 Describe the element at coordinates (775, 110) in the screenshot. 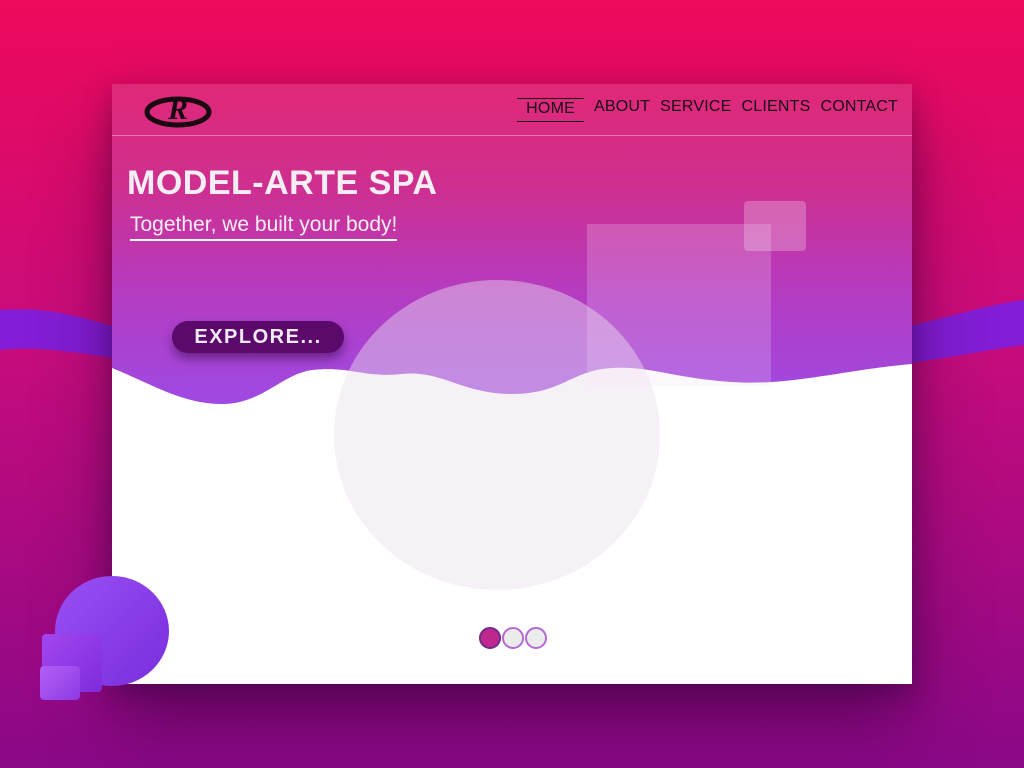

I see `nav-clients: CLIENTS` at that location.